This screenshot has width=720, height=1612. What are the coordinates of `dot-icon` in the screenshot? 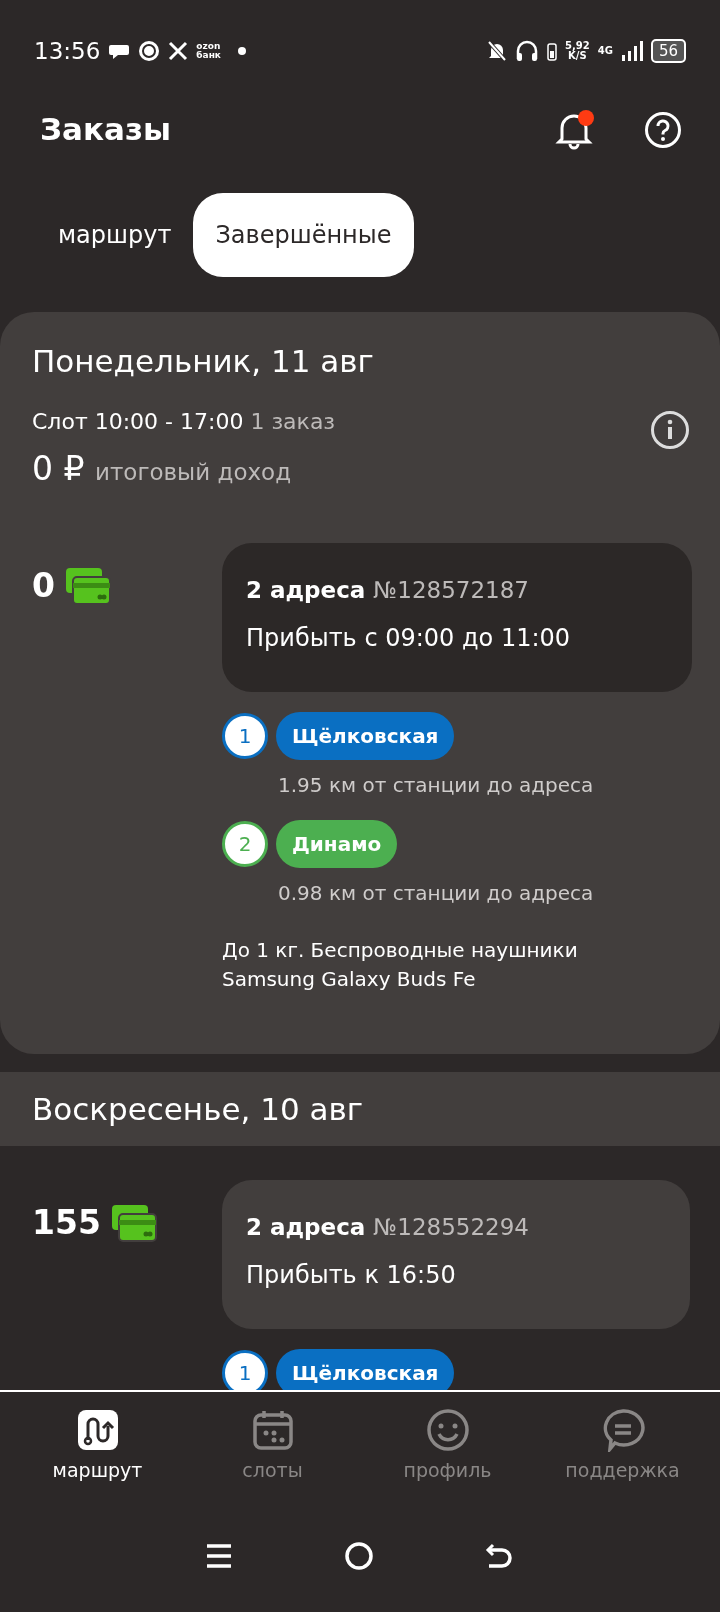 It's located at (242, 51).